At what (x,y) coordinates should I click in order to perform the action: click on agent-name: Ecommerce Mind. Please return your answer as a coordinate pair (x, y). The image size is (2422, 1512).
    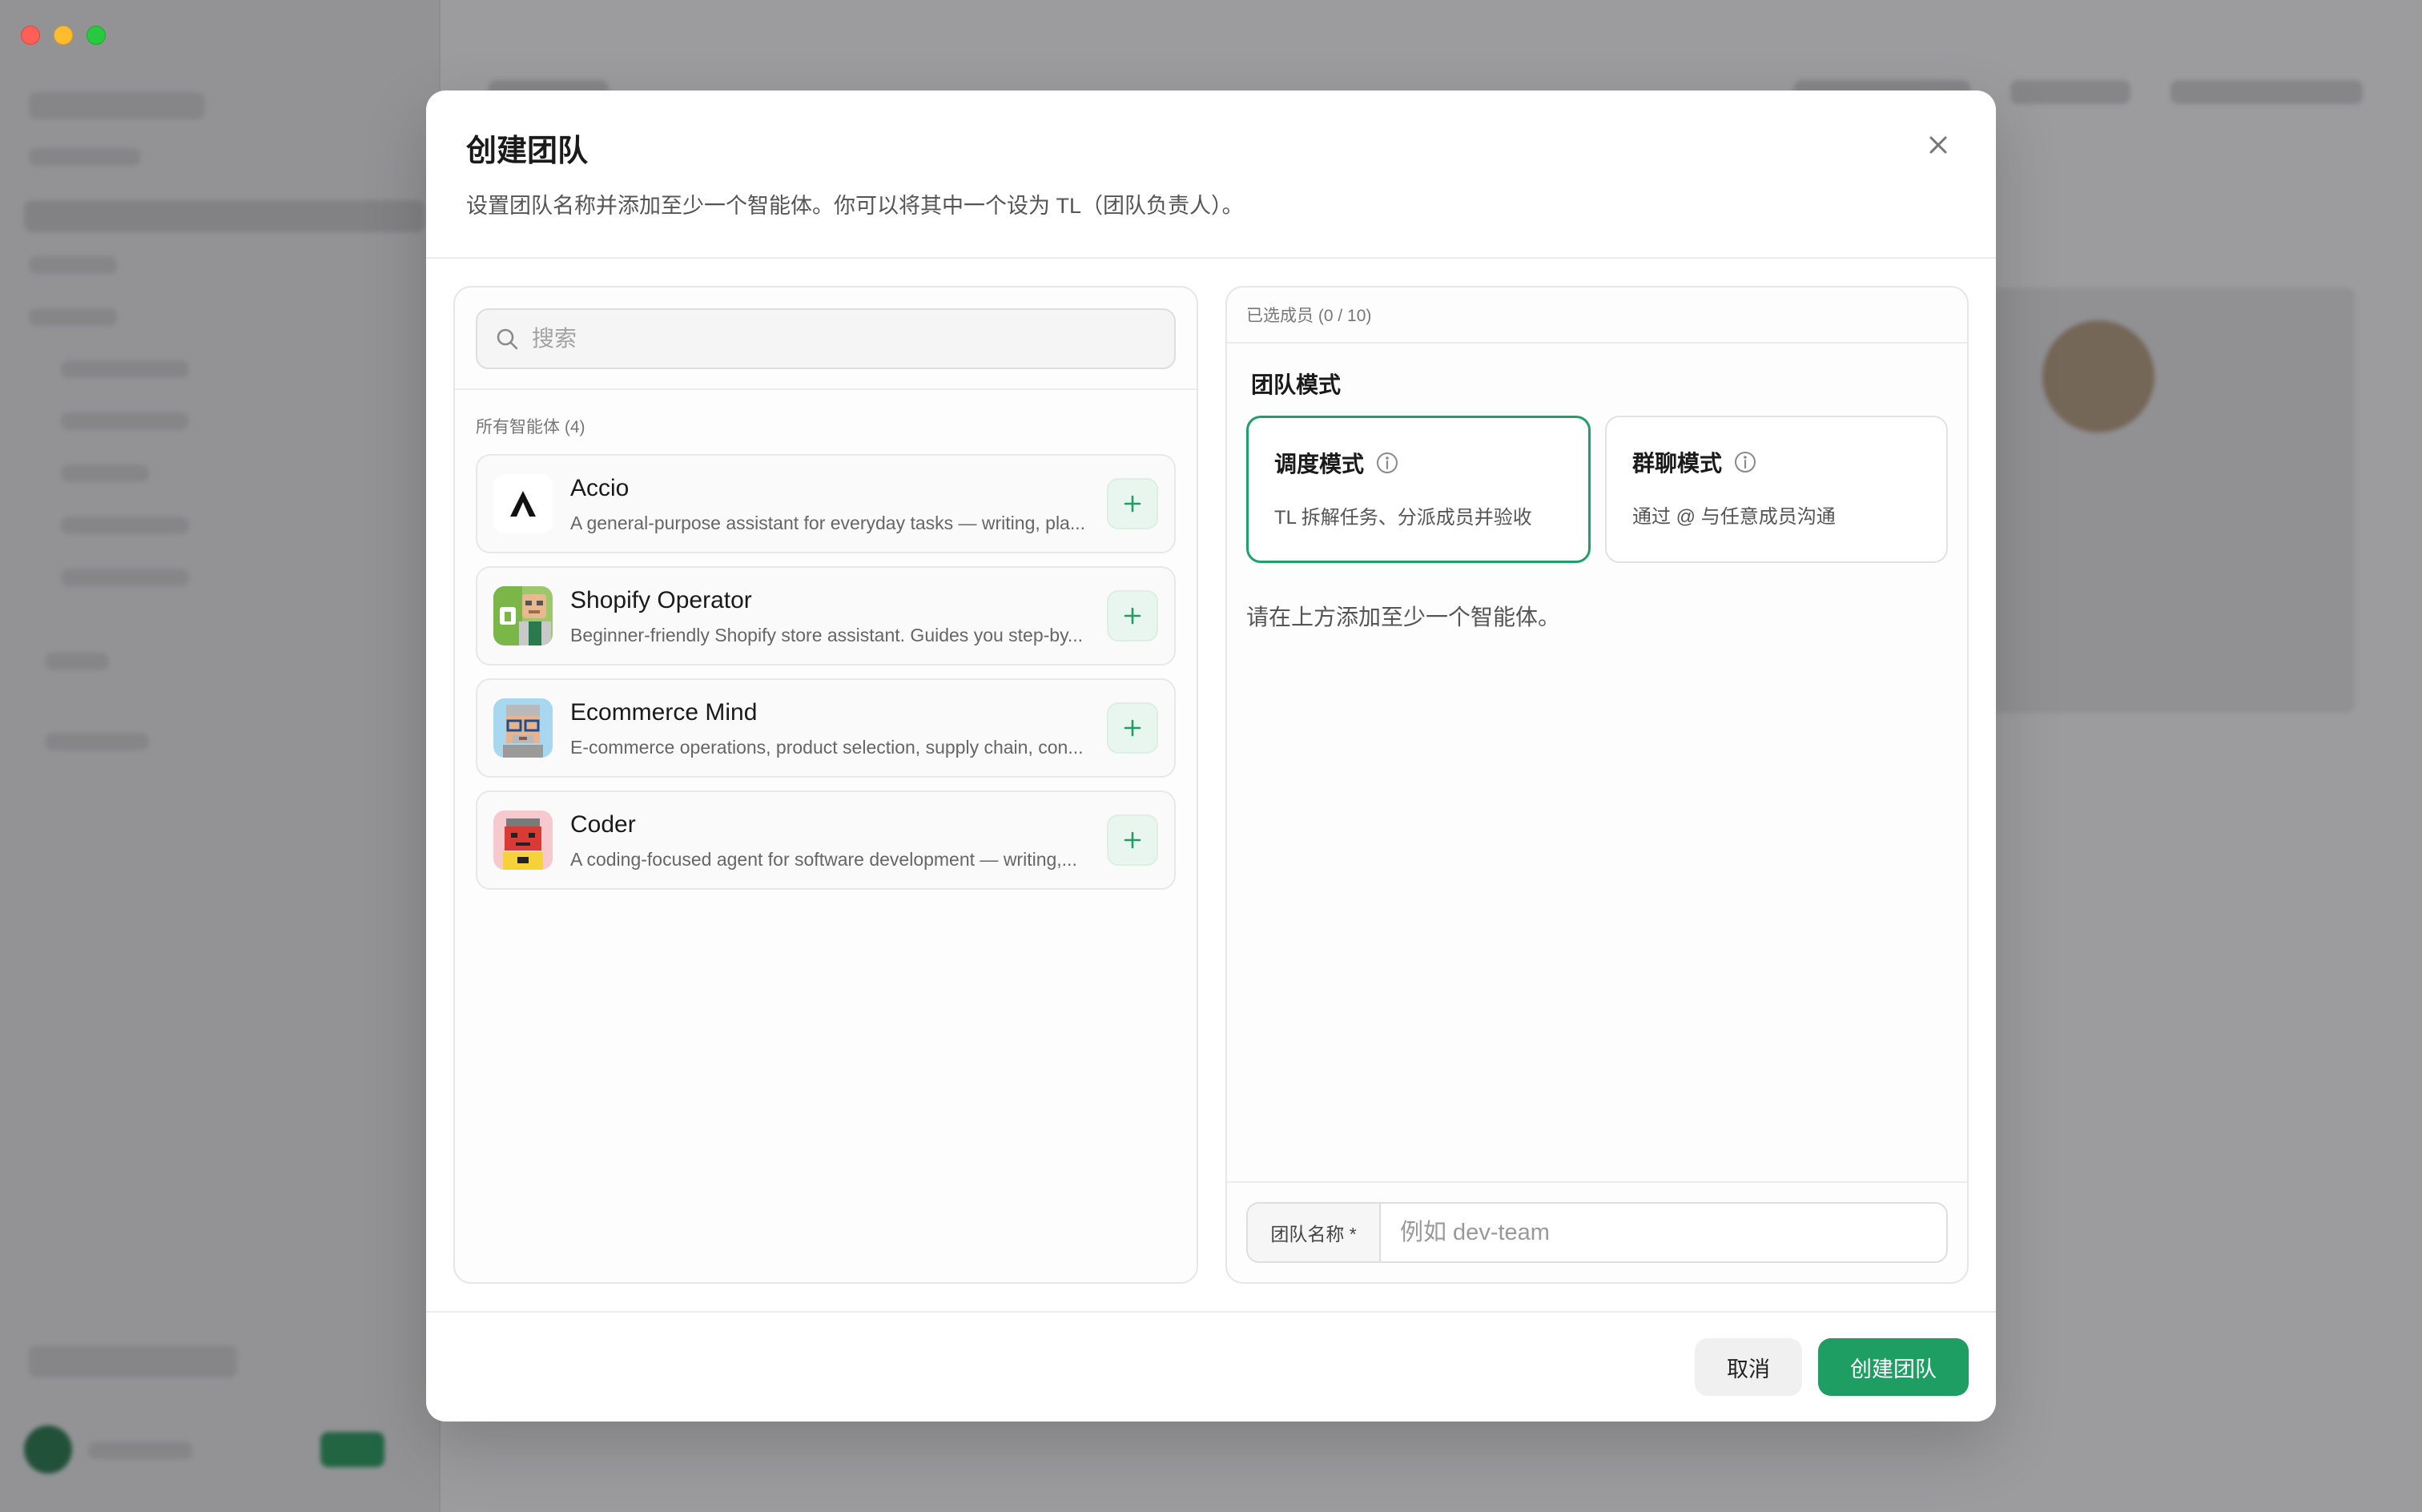
    Looking at the image, I should click on (664, 712).